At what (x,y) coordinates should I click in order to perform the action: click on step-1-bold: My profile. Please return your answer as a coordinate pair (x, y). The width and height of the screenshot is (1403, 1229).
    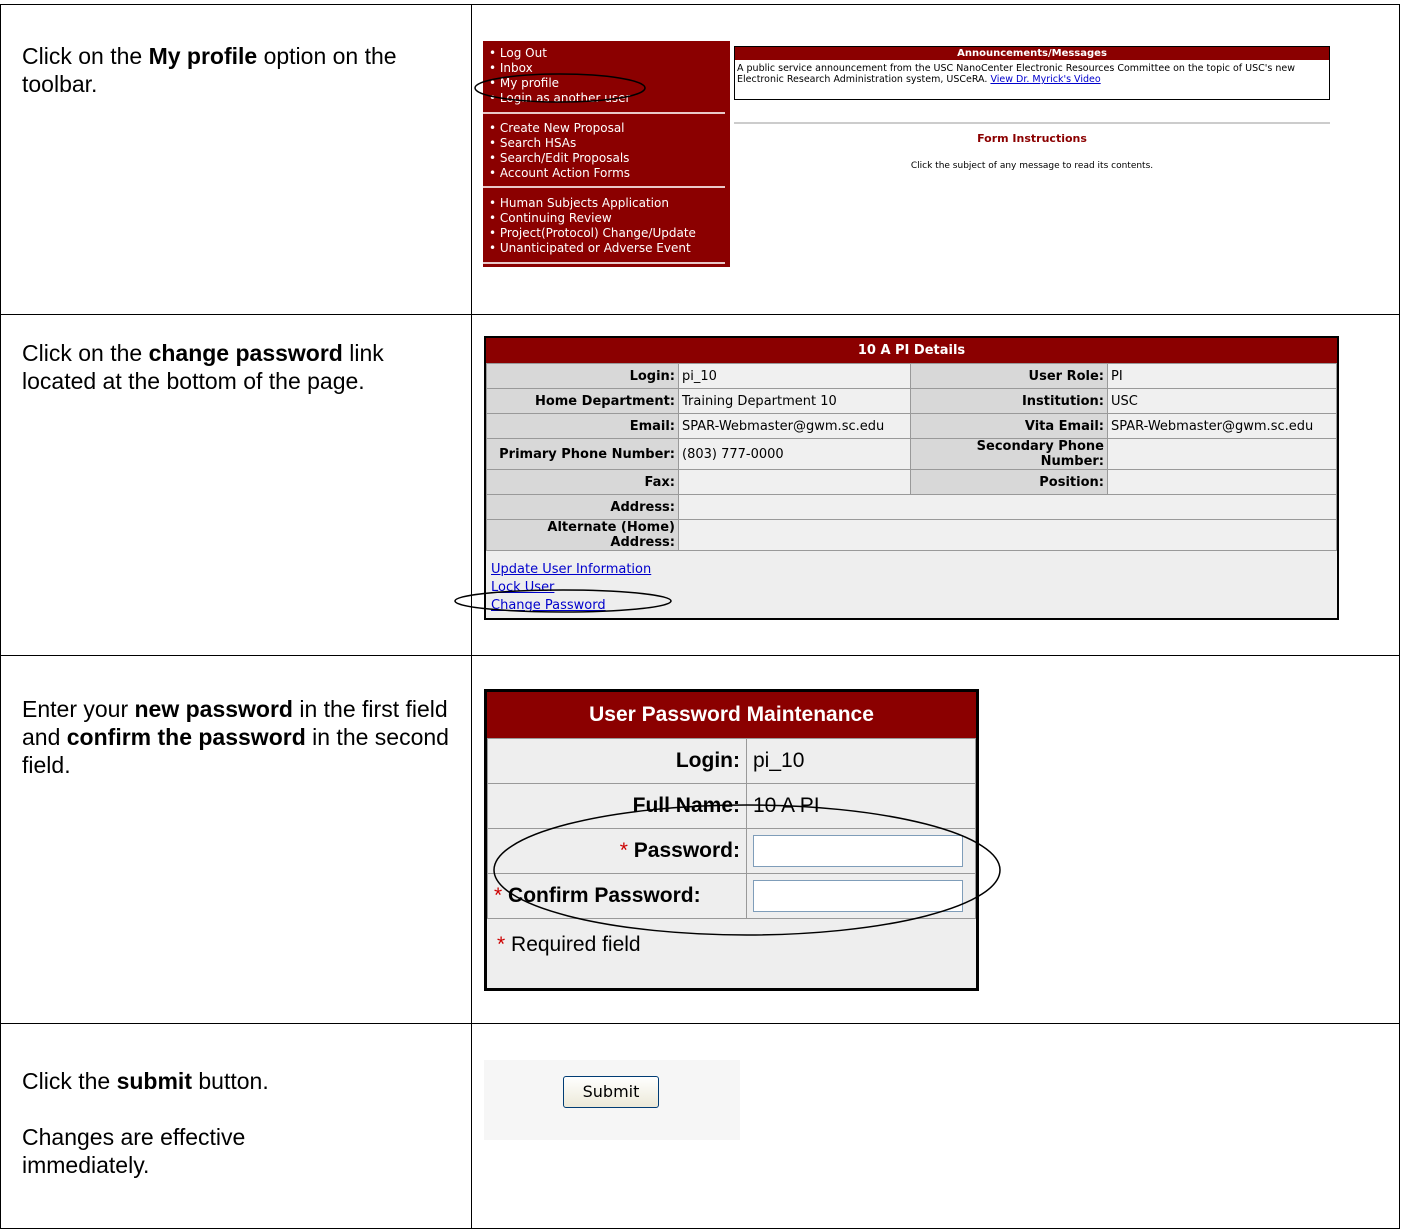
    Looking at the image, I should click on (203, 56).